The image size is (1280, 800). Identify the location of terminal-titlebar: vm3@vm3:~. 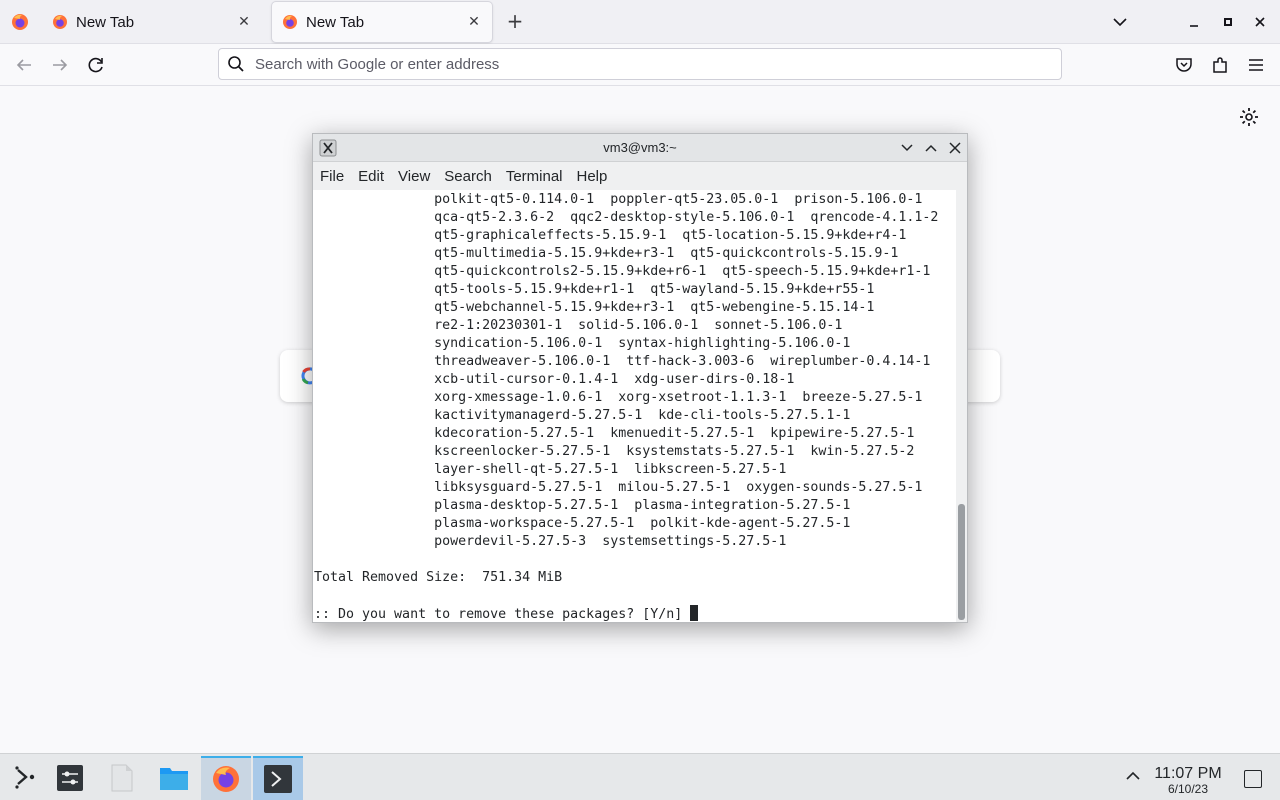
(640, 148).